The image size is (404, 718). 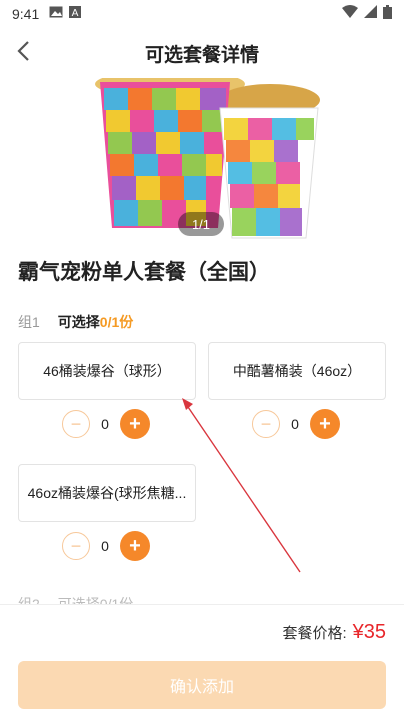 I want to click on group-1-header: 组1 可选择0/1份, so click(x=75, y=322).